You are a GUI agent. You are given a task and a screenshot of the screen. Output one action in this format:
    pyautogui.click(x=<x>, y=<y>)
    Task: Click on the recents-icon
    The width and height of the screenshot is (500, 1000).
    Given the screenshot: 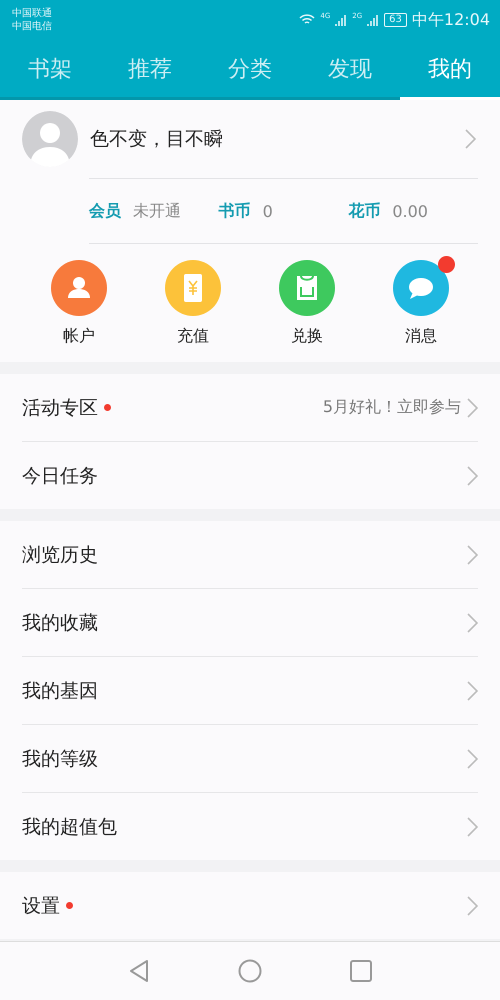 What is the action you would take?
    pyautogui.click(x=361, y=971)
    